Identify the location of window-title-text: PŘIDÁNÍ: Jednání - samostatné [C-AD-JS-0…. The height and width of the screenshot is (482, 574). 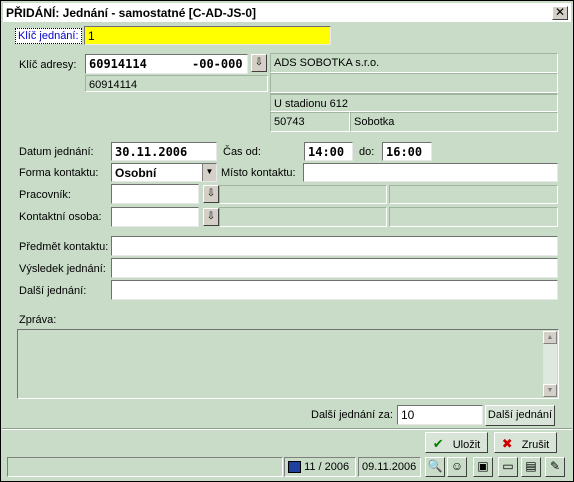
(131, 13).